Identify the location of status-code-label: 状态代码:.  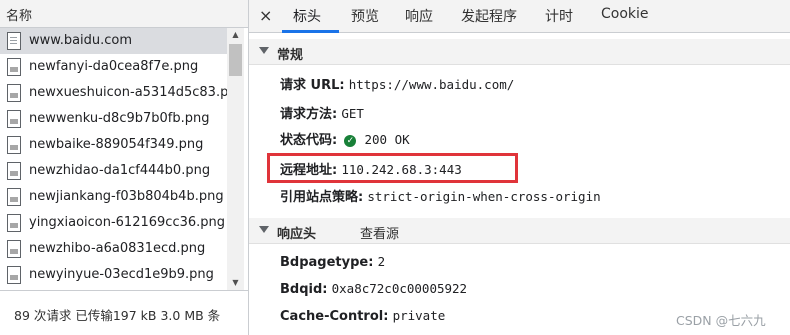
(309, 140).